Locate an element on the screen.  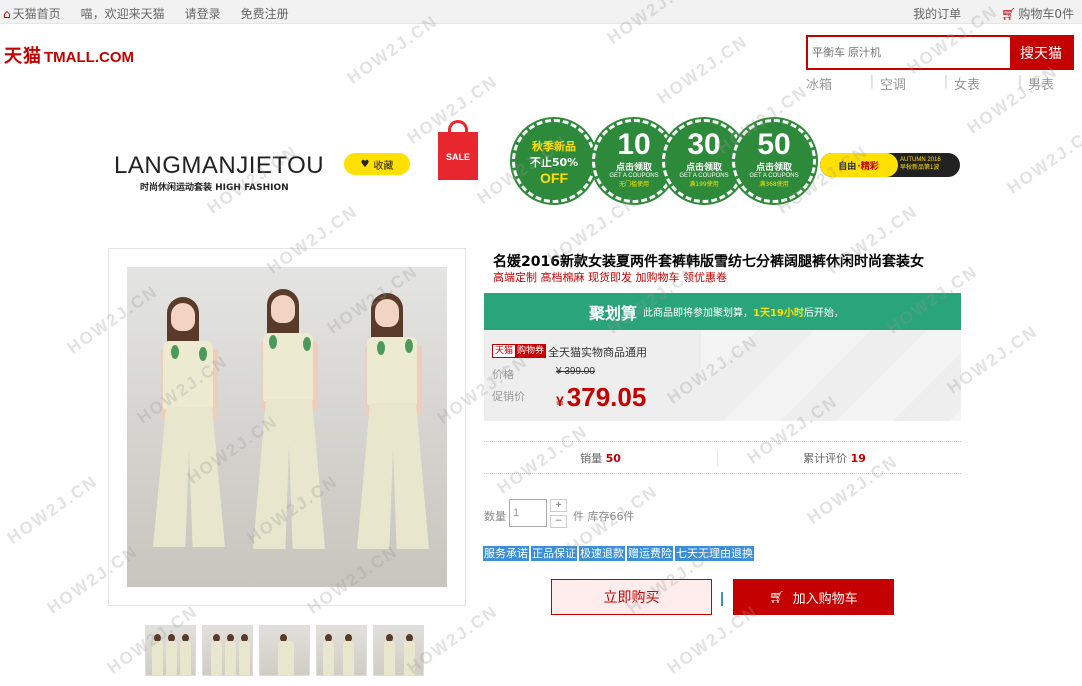
pill-text-d: 早秋新品第1波 is located at coordinates (920, 168).